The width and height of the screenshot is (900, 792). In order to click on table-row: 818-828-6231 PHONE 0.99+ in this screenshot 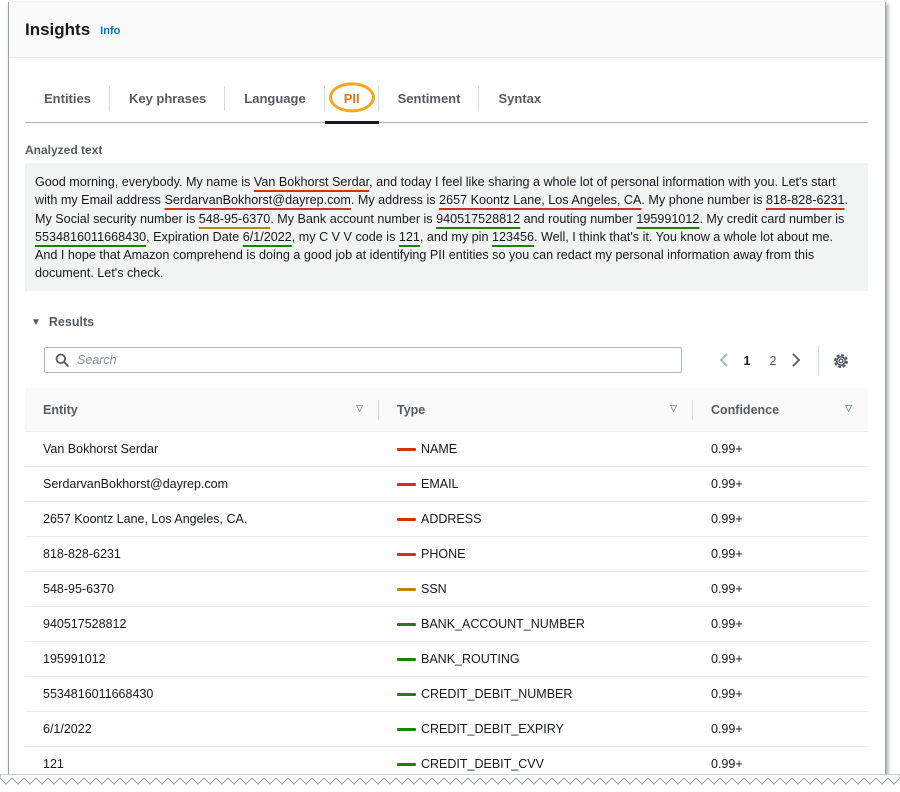, I will do `click(446, 554)`.